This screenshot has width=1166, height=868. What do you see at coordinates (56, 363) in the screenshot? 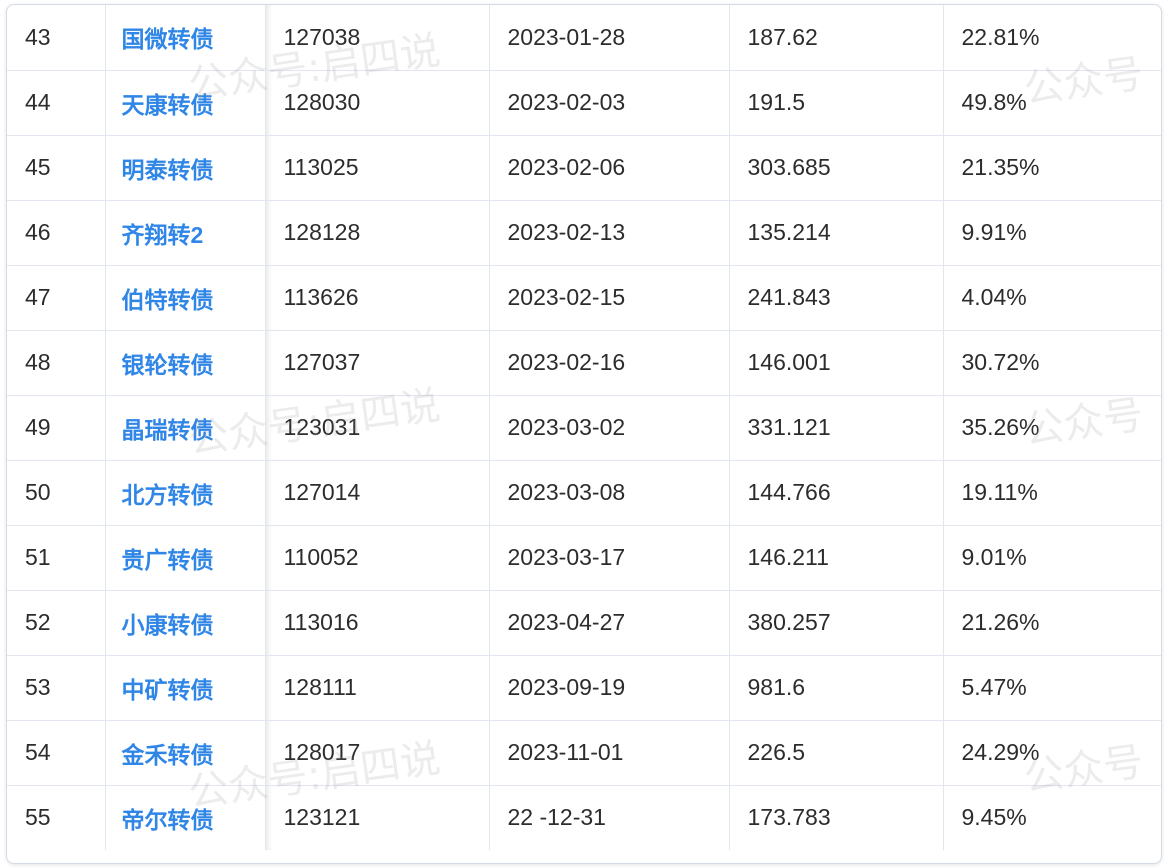
I see `row-index-cell: 48` at bounding box center [56, 363].